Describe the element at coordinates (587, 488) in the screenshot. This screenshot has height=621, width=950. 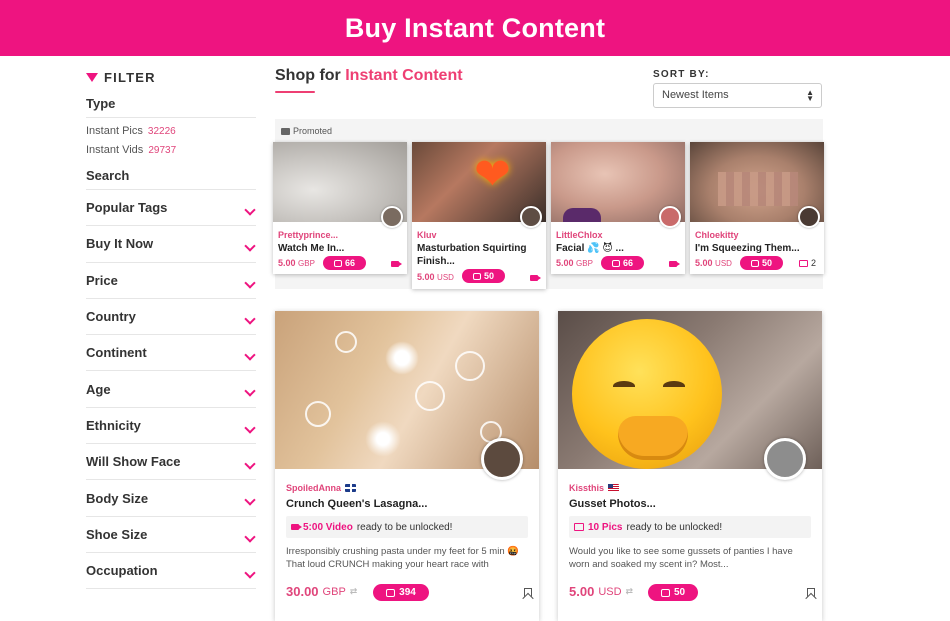
I see `seller-name-text: Kissthis` at that location.